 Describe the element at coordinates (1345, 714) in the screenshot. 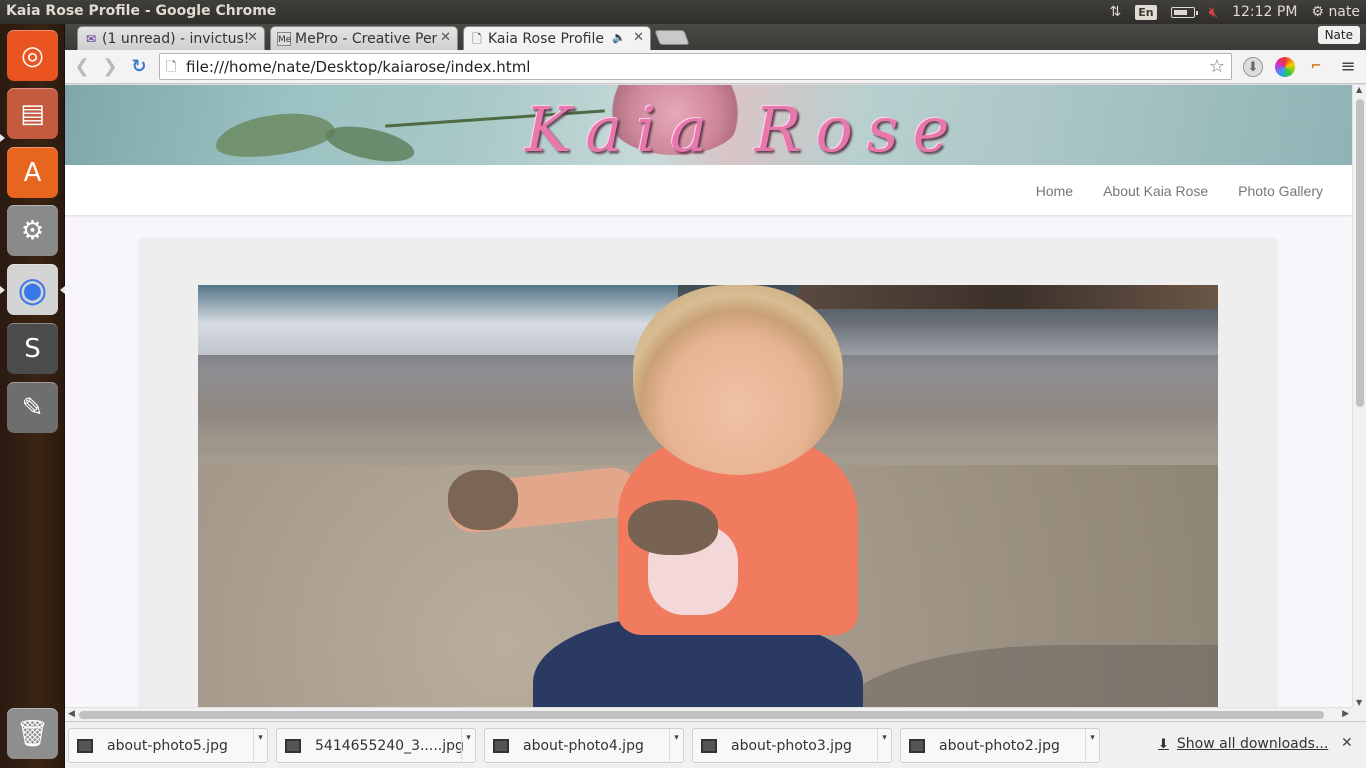

I see `scroll-right-arrow-icon: ▶` at that location.